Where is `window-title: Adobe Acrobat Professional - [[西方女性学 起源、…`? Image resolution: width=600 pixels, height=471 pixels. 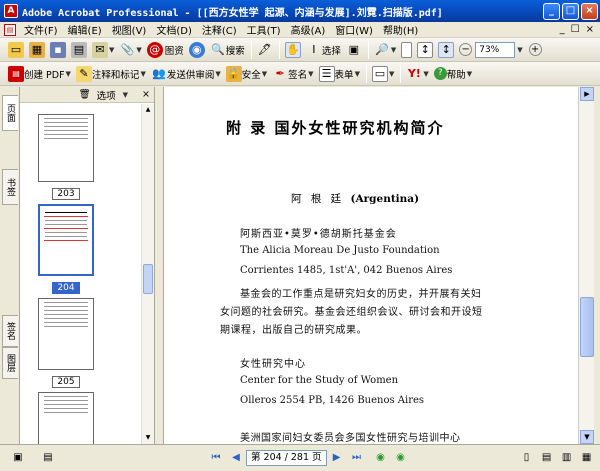 window-title: Adobe Acrobat Professional - [[西方女性学 起源、… is located at coordinates (232, 13).